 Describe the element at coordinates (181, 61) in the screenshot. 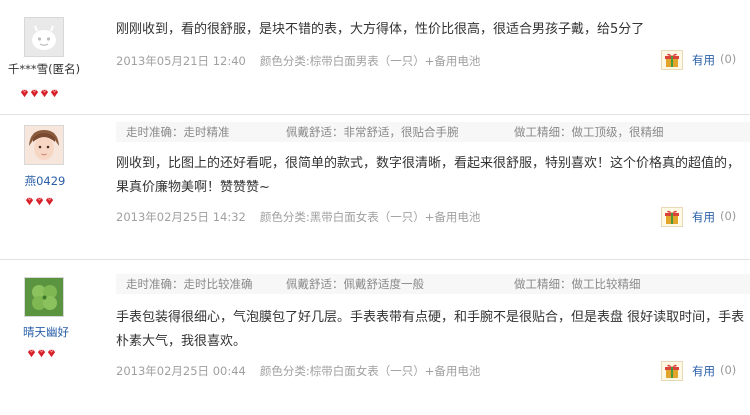

I see `review-date: 2013年05月21日 12:40` at that location.